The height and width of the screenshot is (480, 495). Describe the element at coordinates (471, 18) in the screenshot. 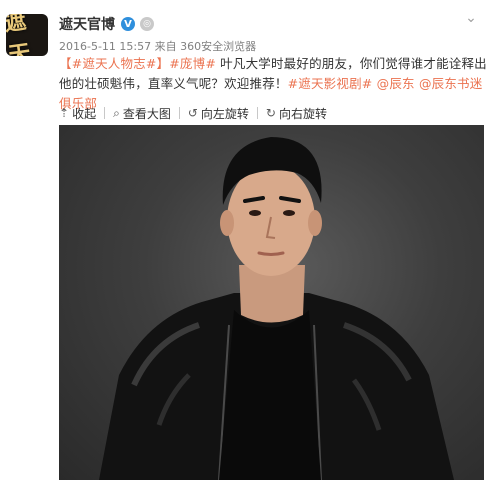

I see `chevron-down-icon: ⌄` at that location.